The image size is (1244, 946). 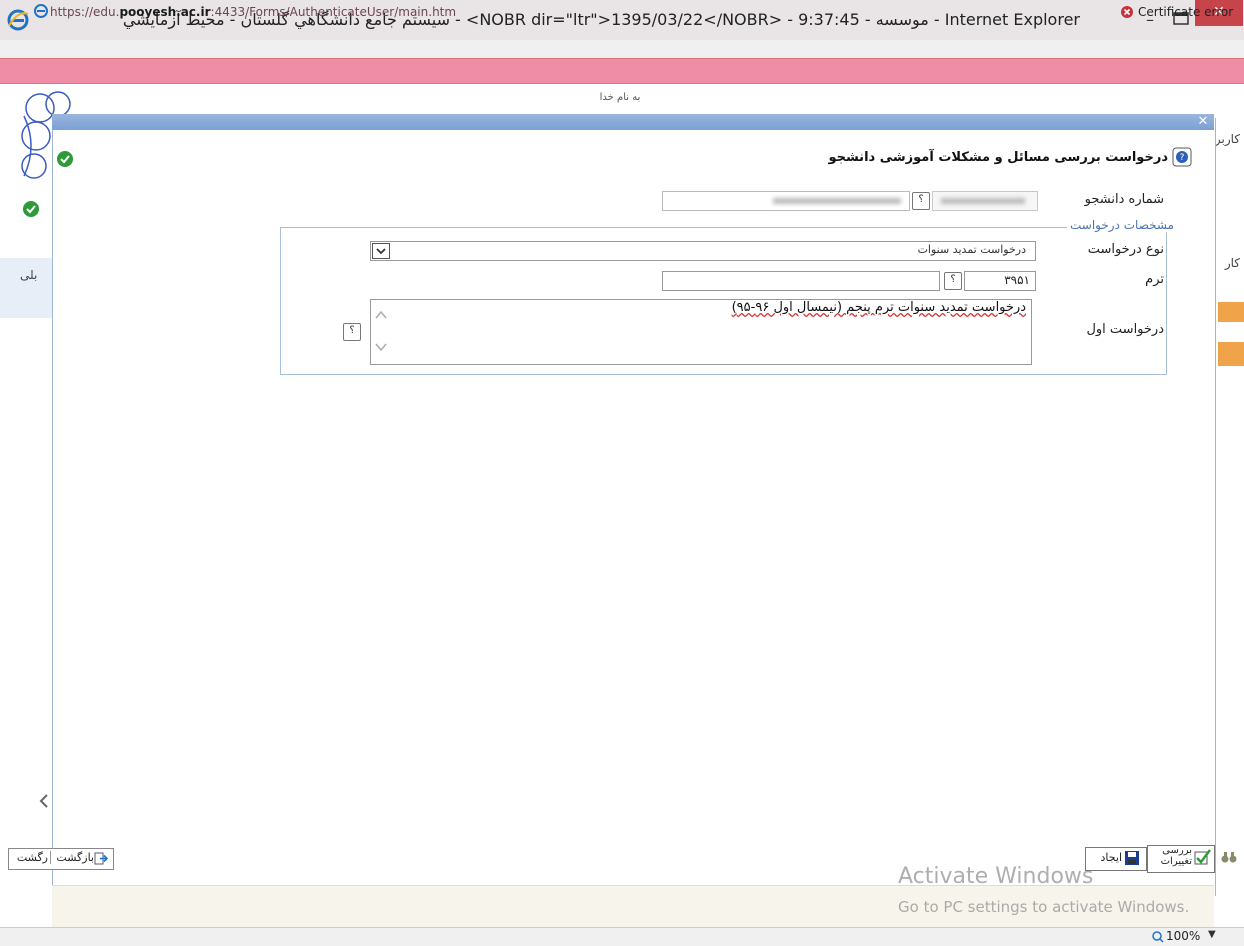 What do you see at coordinates (1124, 199) in the screenshot?
I see `student-id-label: شماره دانشجو` at bounding box center [1124, 199].